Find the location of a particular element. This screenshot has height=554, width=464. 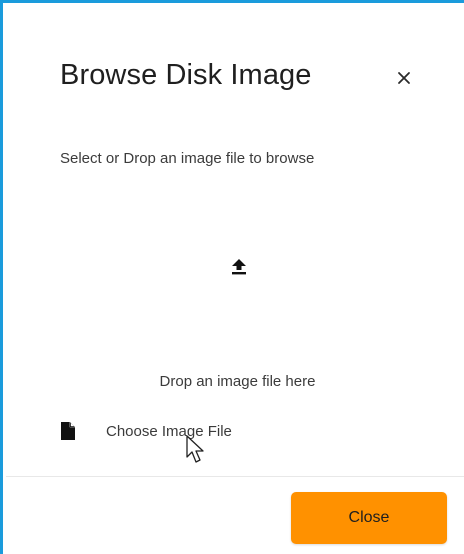

close-button: Close is located at coordinates (369, 518).